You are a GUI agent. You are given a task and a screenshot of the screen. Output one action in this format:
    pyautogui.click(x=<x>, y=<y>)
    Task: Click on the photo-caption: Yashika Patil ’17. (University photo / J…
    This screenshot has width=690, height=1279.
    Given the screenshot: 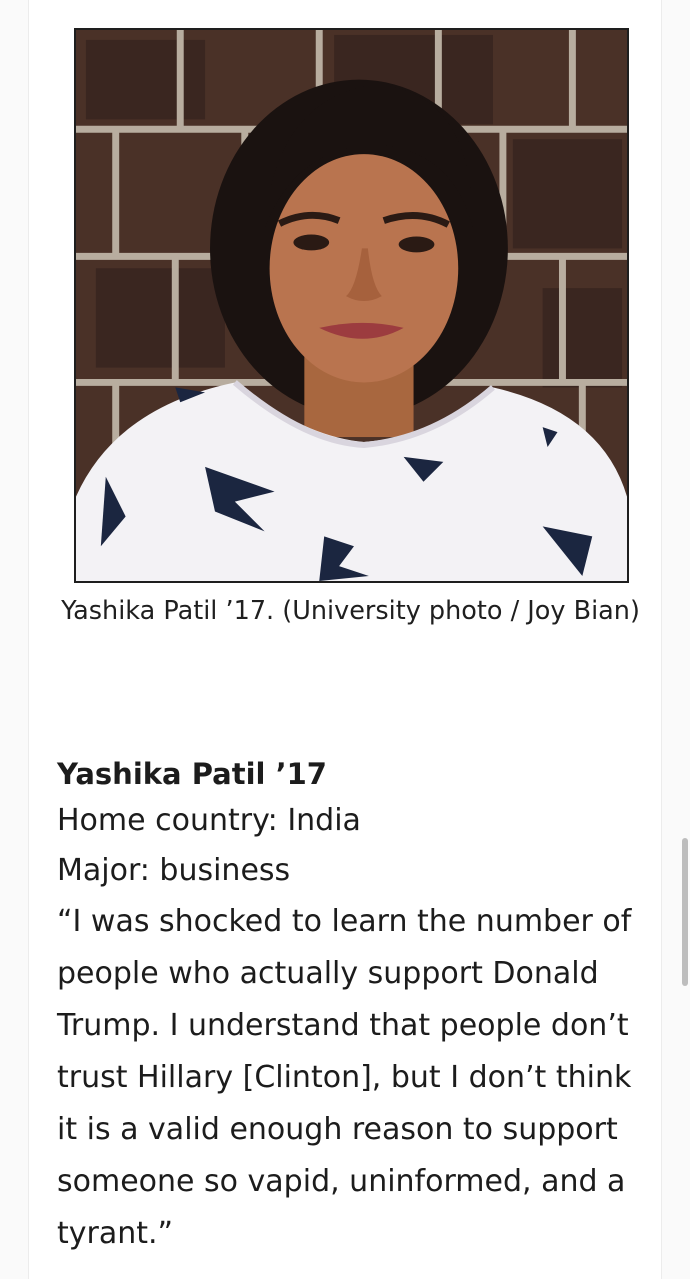 What is the action you would take?
    pyautogui.click(x=350, y=611)
    